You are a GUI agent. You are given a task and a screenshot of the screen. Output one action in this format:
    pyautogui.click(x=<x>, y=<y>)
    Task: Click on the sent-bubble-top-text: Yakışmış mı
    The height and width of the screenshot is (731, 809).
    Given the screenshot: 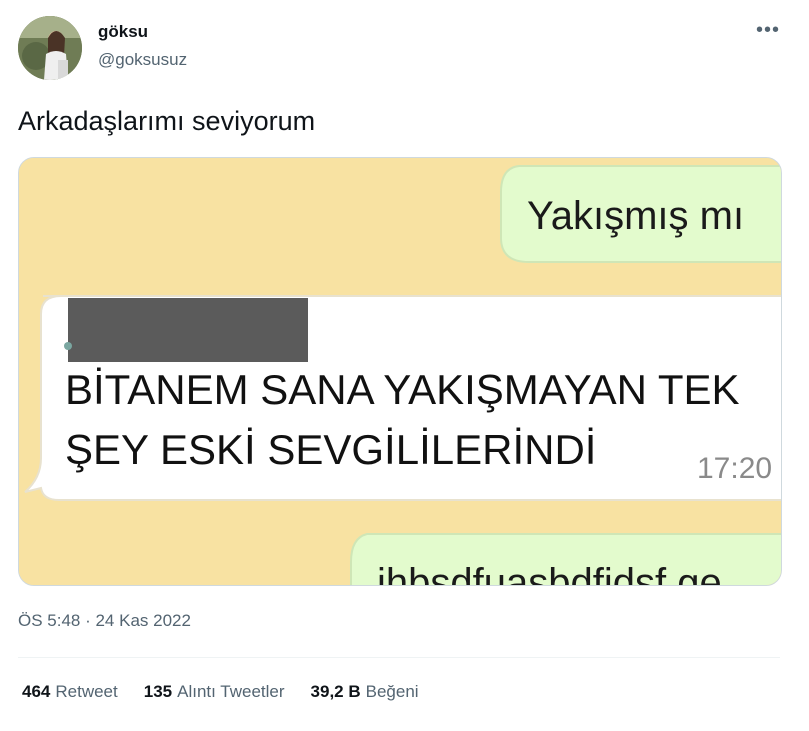 What is the action you would take?
    pyautogui.click(x=635, y=216)
    